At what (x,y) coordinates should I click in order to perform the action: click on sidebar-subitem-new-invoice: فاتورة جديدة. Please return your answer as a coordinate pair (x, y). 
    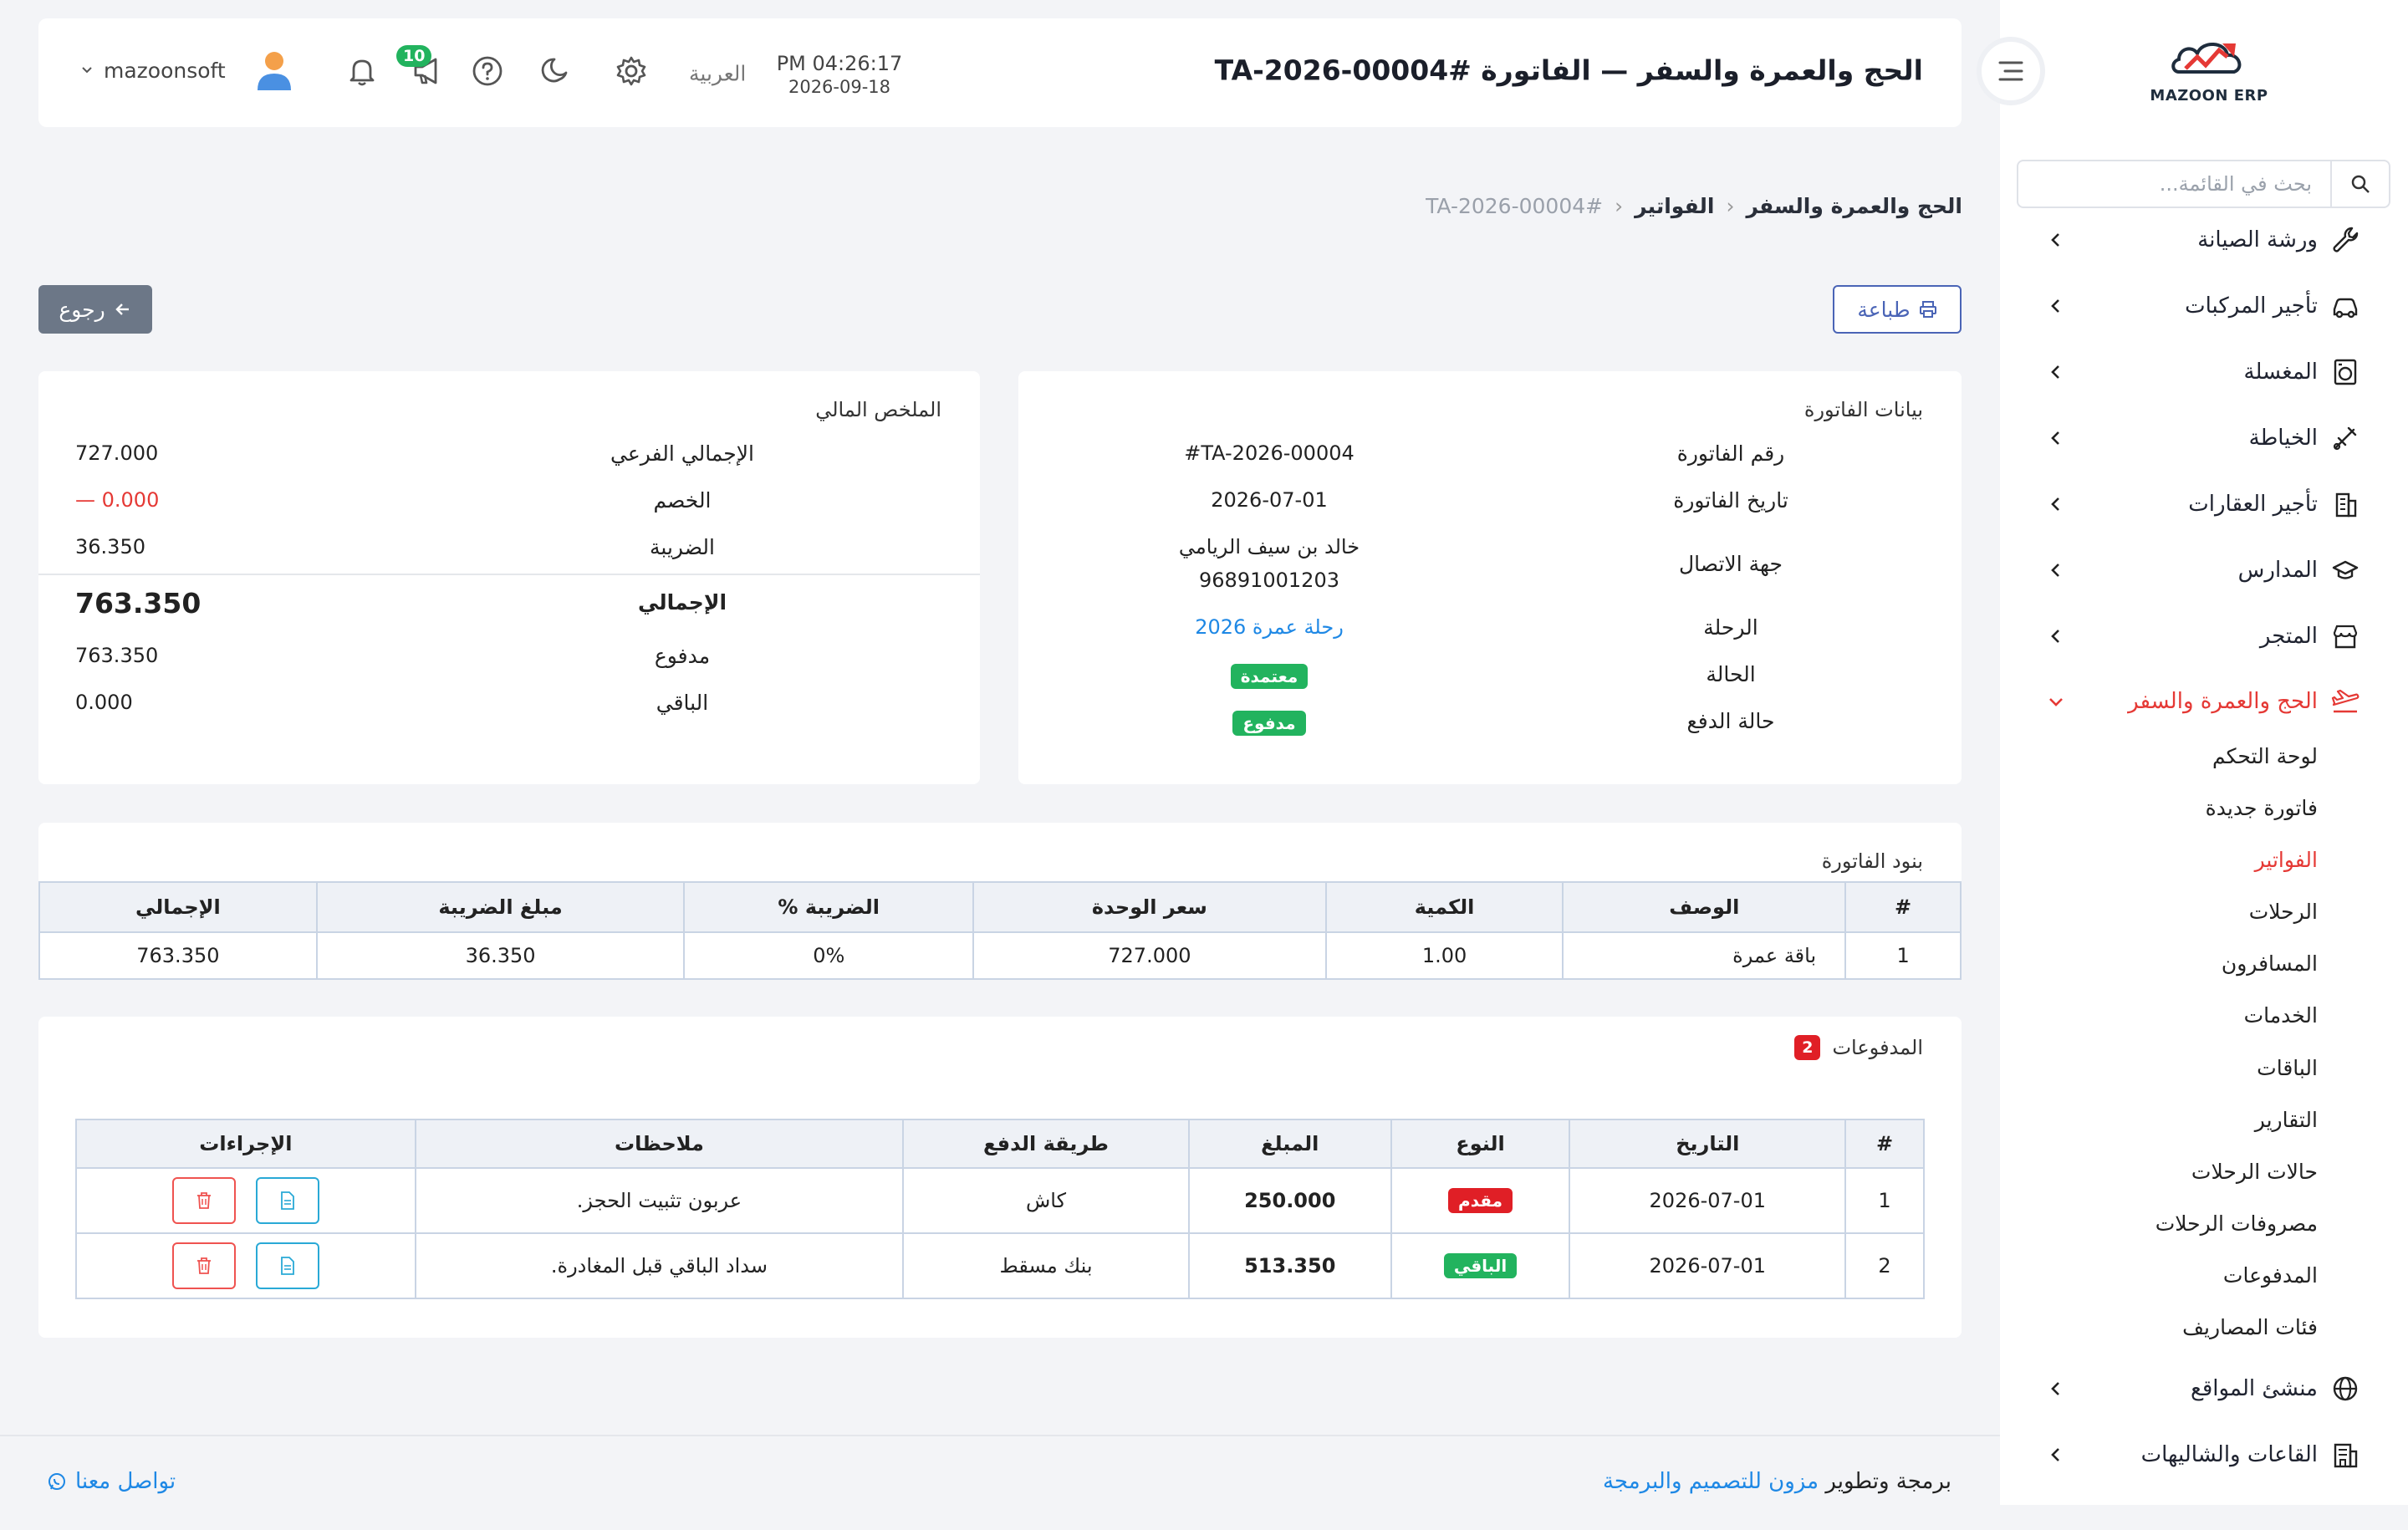
    Looking at the image, I should click on (2262, 808).